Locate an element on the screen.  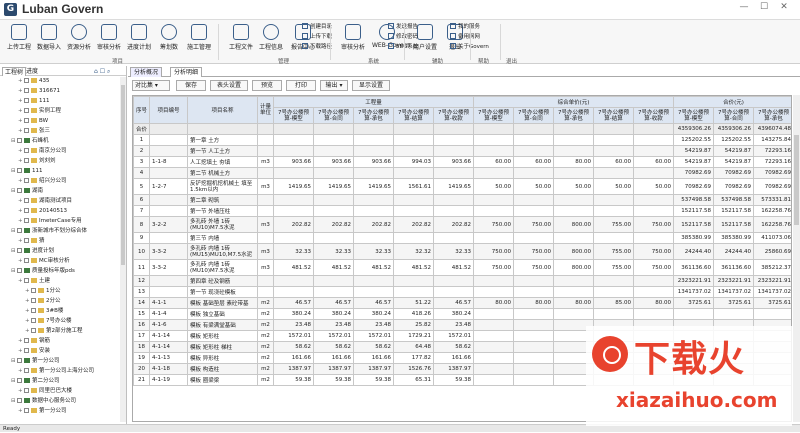
ribbon-small-button-3: 发送报告 is located at coordinates (403, 27).